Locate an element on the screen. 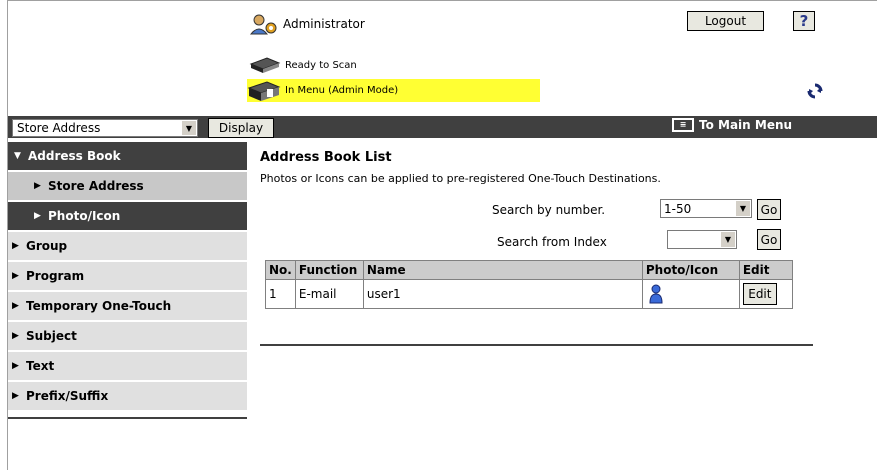  cell-name: user1 is located at coordinates (502, 294).